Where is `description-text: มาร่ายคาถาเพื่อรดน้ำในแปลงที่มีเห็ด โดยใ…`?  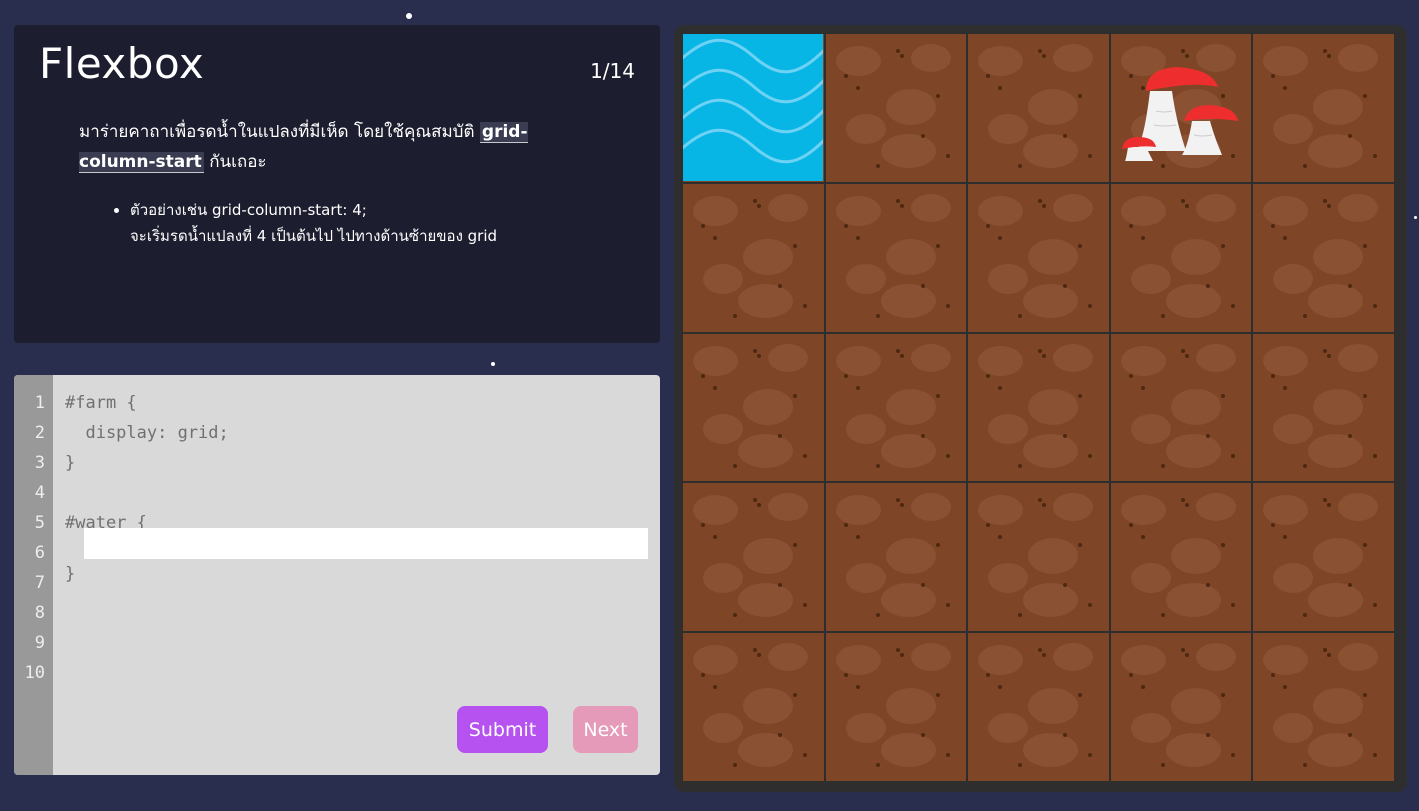 description-text: มาร่ายคาถาเพื่อรดน้ำในแปลงที่มีเห็ด โดยใ… is located at coordinates (279, 132).